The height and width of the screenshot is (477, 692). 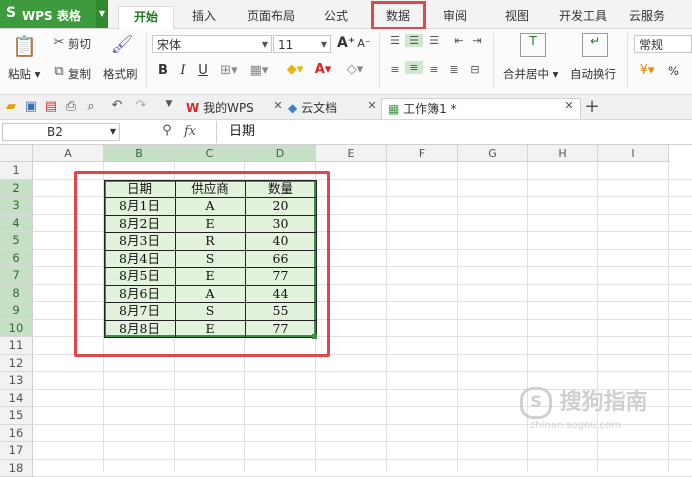 What do you see at coordinates (295, 69) in the screenshot?
I see `fill-color-icon: ◆▾` at bounding box center [295, 69].